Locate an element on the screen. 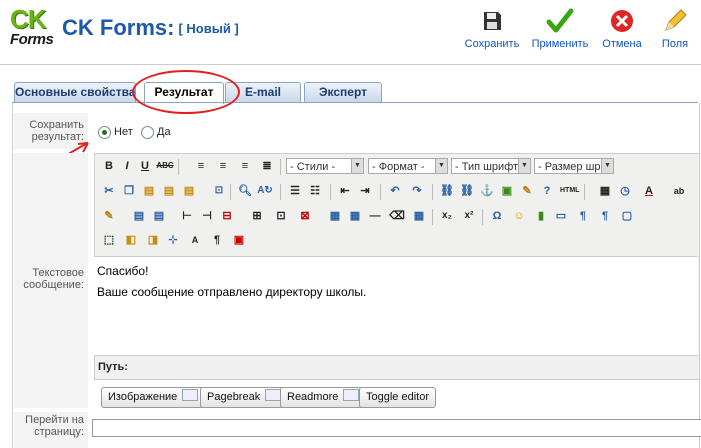 The width and height of the screenshot is (701, 448). show-blocks-icon: ¶ is located at coordinates (217, 240).